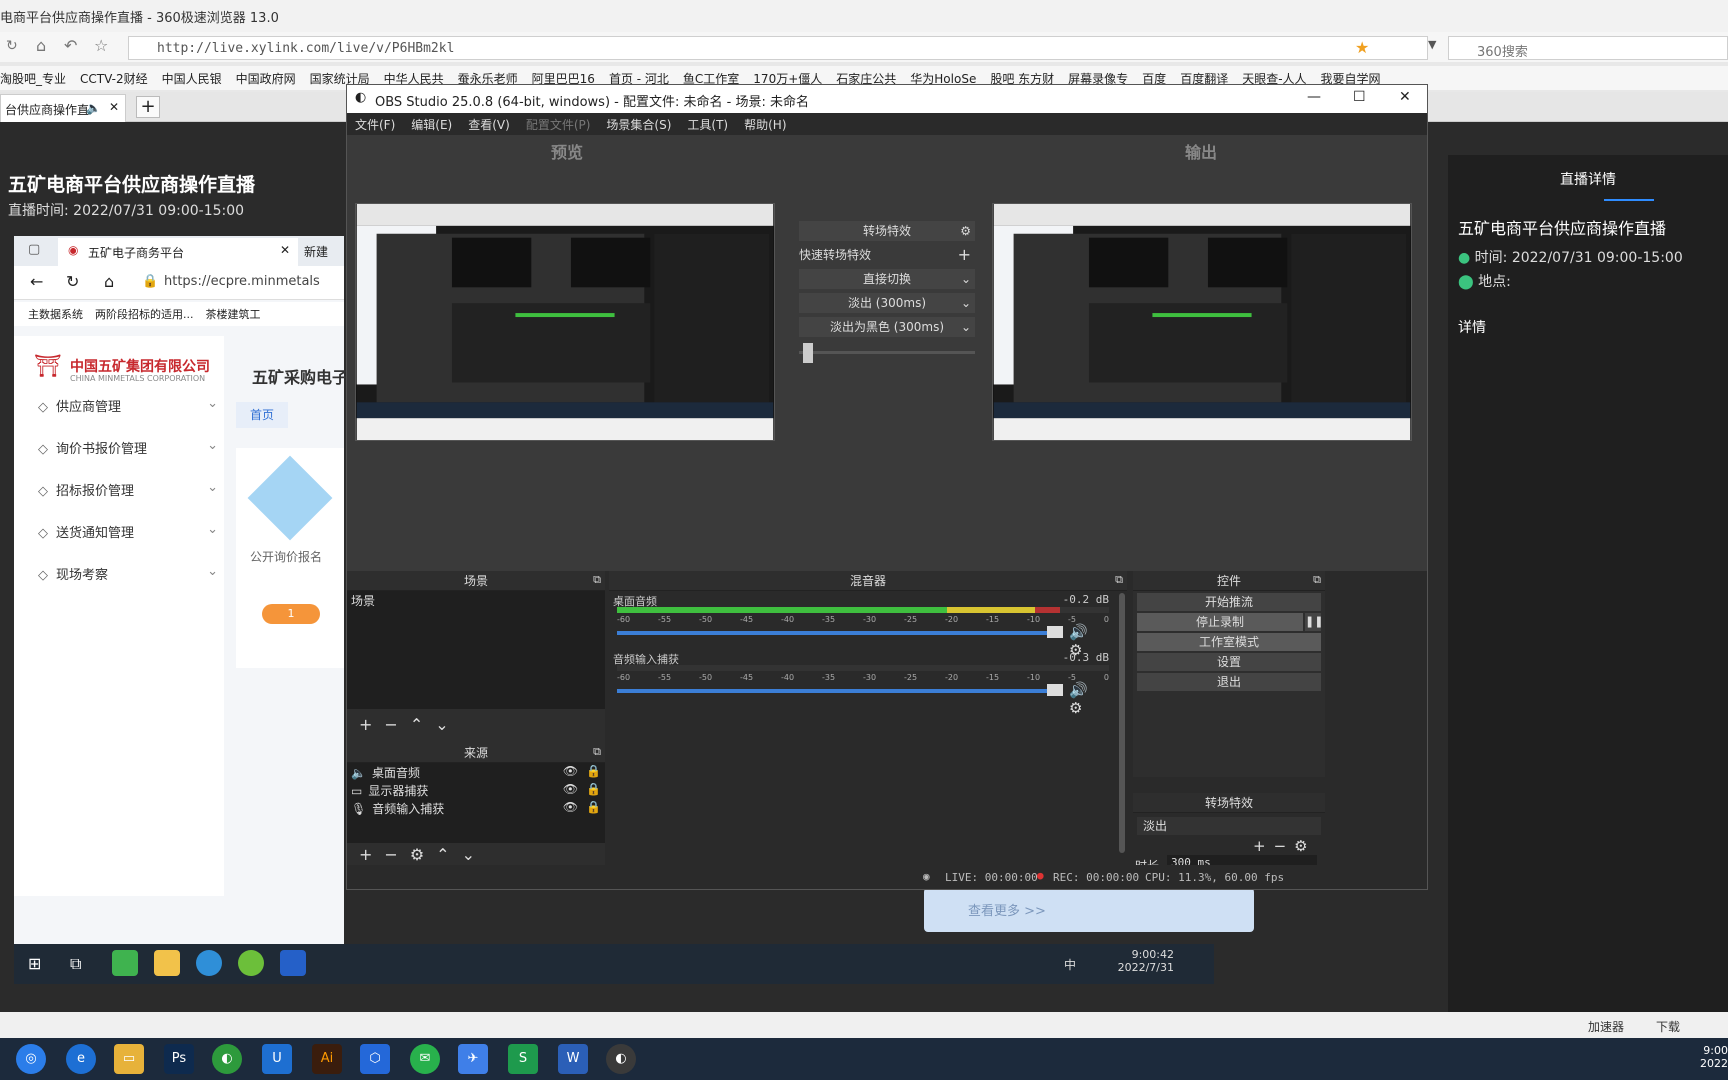 Image resolution: width=1728 pixels, height=1080 pixels. I want to click on preview-view, so click(565, 322).